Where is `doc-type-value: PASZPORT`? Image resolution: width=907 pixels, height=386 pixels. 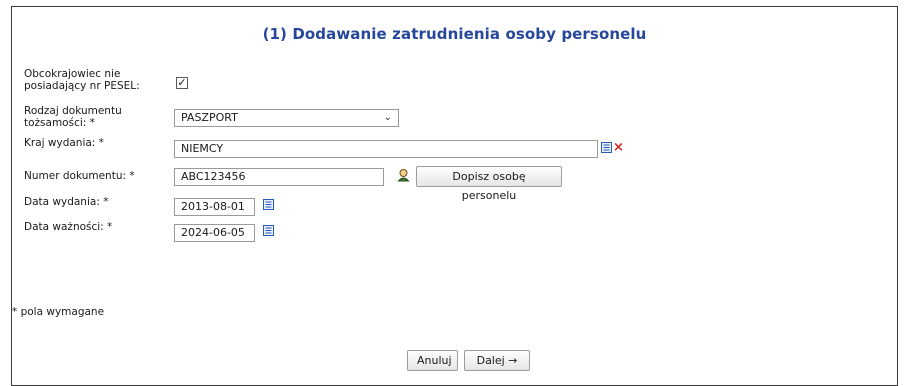 doc-type-value: PASZPORT is located at coordinates (209, 117).